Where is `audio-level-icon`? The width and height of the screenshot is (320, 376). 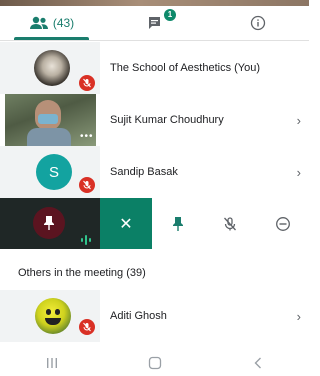
audio-level-icon is located at coordinates (86, 241).